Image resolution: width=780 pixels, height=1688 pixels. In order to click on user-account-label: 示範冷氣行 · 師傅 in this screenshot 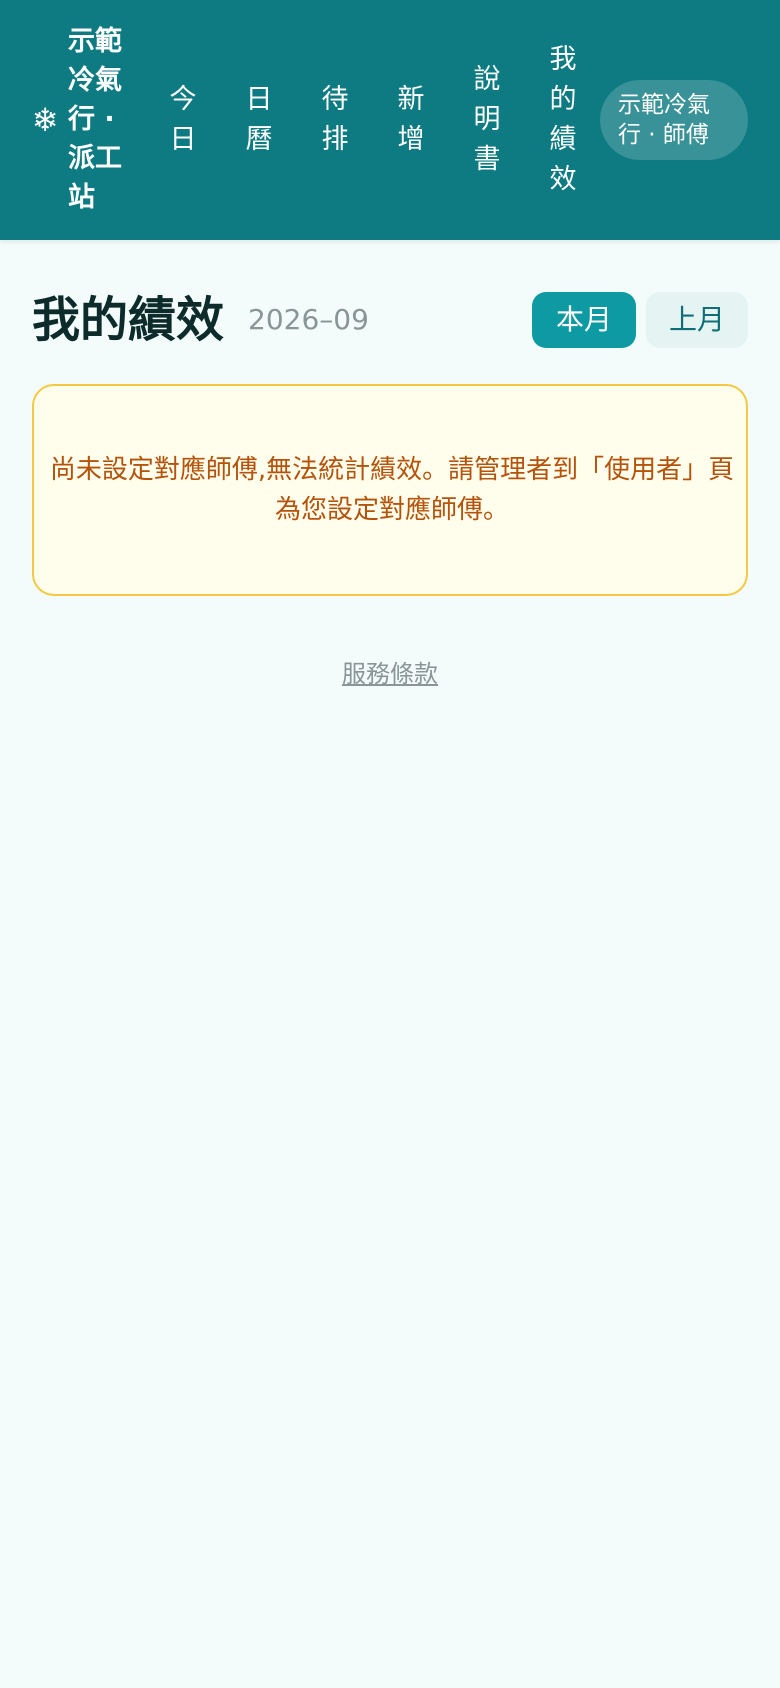, I will do `click(664, 120)`.